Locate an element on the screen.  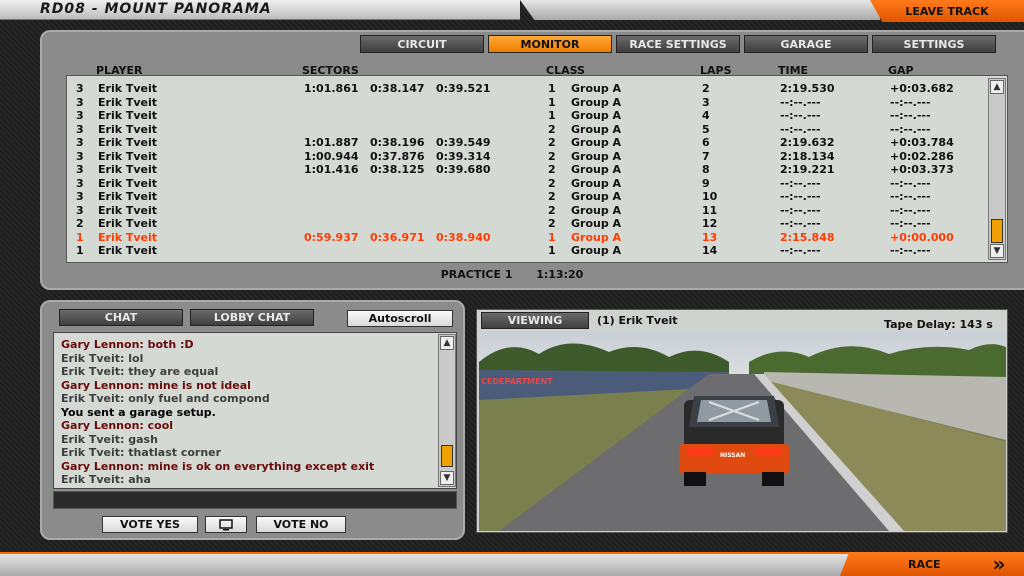
table-row: 3 Erik Tveit 1 Group A 3 --:--.--- --:--.--- is located at coordinates (527, 103).